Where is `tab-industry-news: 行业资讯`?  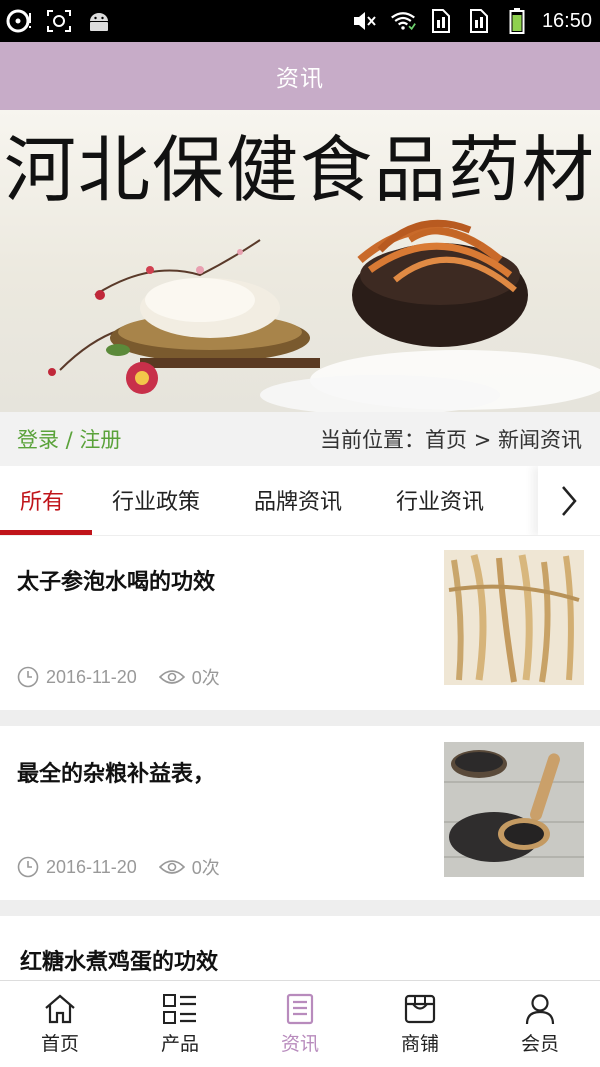
tab-industry-news: 行业资讯 is located at coordinates (440, 500).